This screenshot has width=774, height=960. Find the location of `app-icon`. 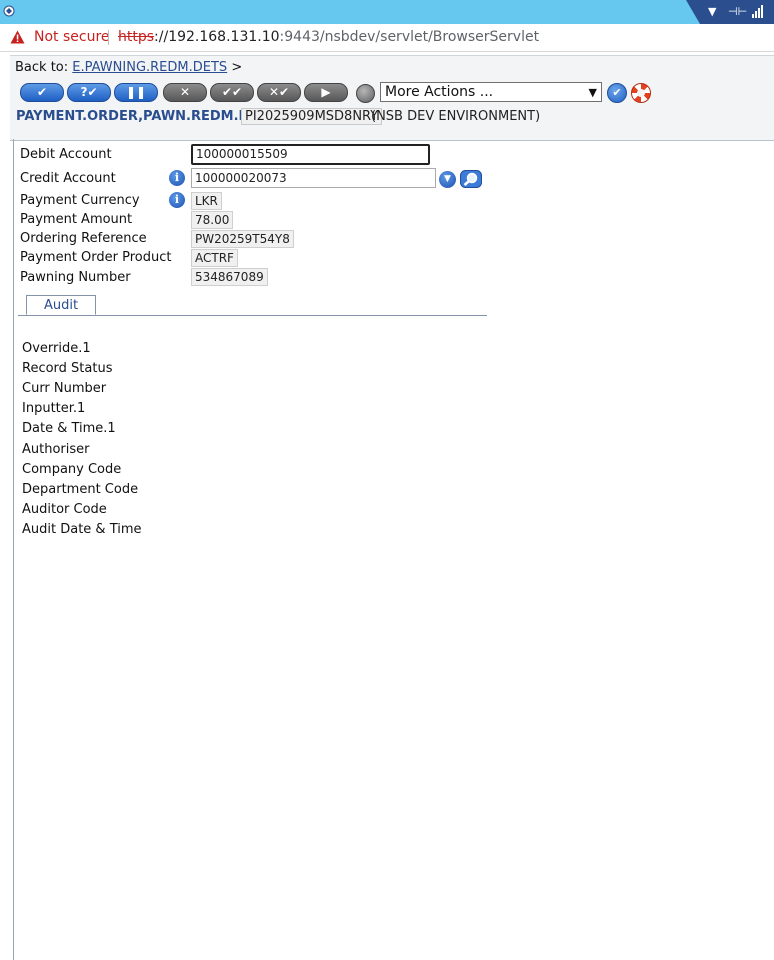

app-icon is located at coordinates (9, 11).